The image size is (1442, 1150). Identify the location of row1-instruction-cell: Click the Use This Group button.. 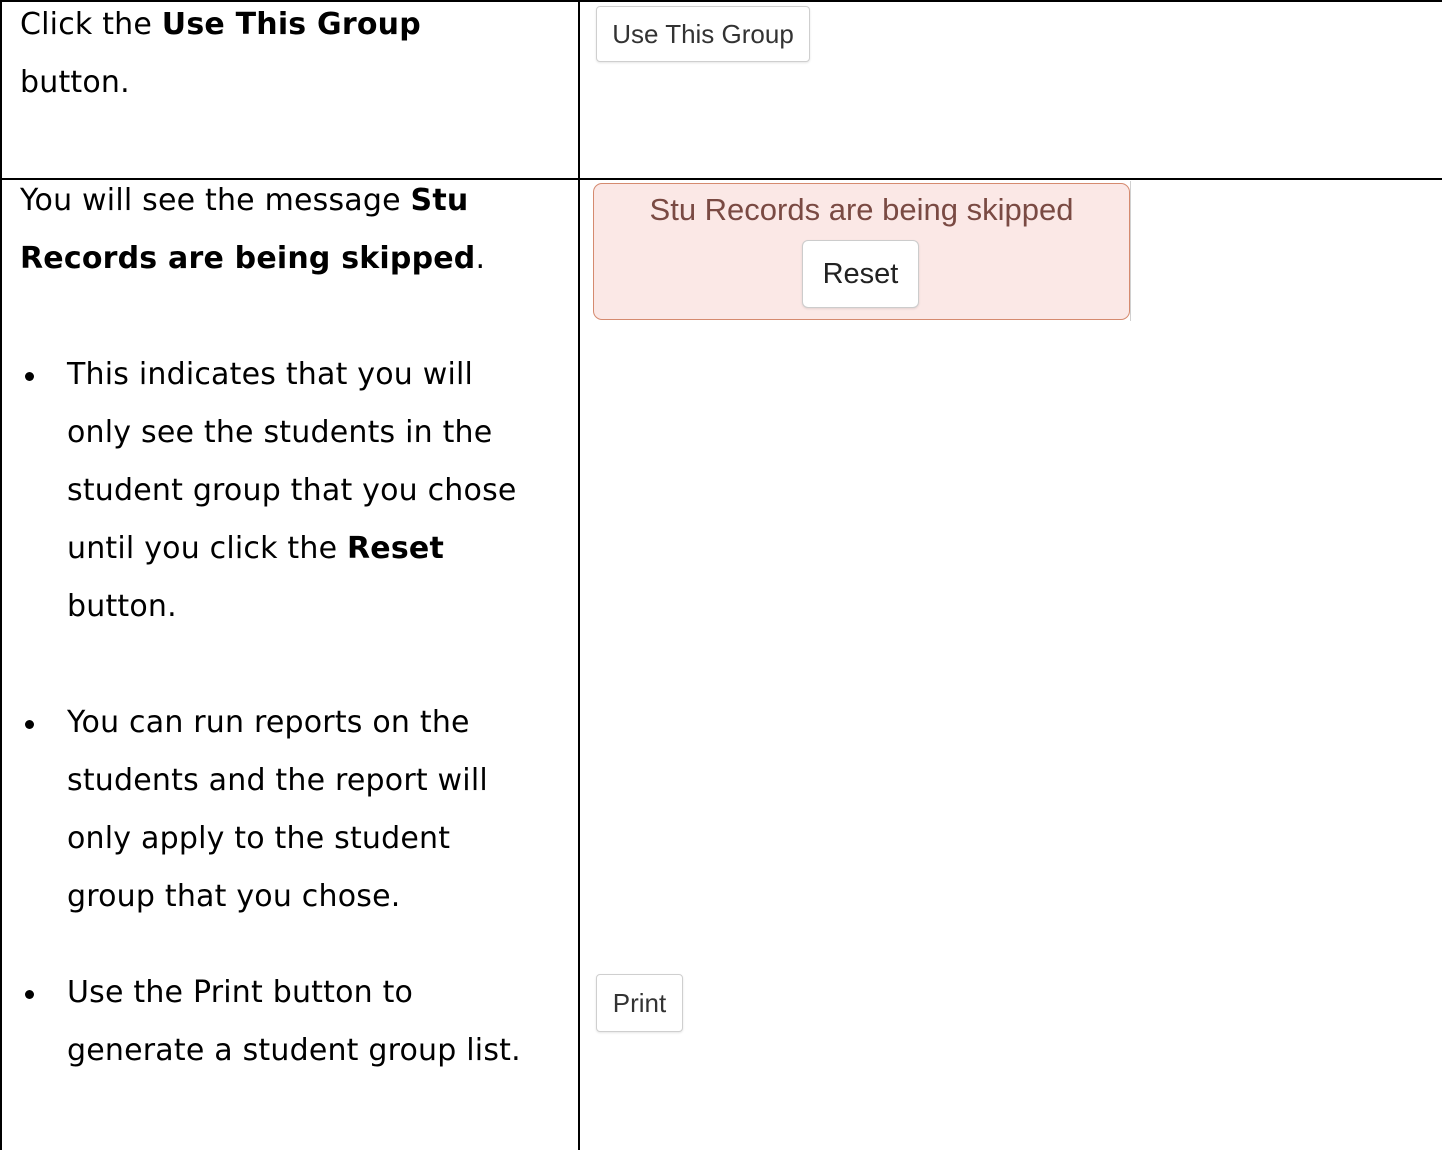
(295, 56).